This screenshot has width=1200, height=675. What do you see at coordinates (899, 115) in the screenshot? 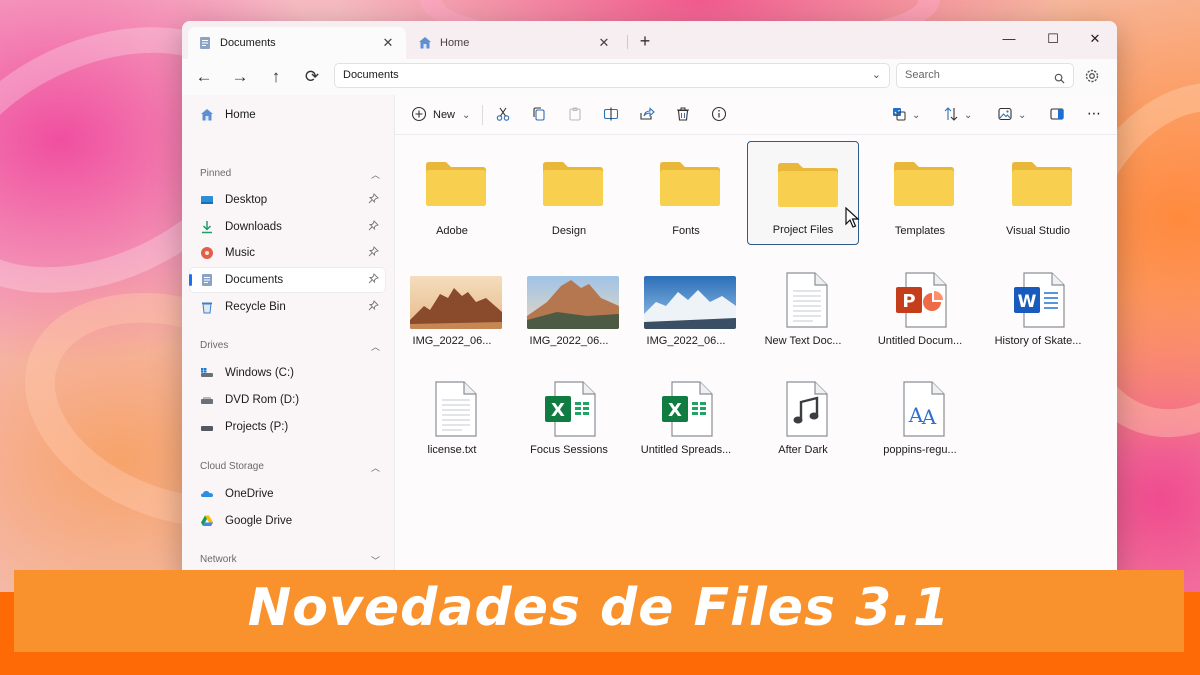
I see `checkbox-select-icon` at bounding box center [899, 115].